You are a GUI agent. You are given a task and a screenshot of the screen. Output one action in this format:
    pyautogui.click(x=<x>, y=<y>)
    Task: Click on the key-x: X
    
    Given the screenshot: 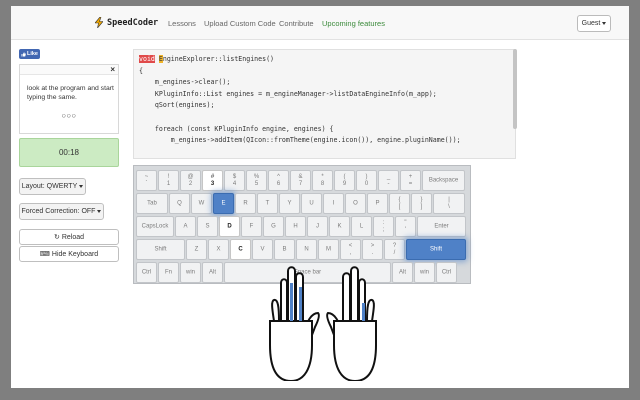 What is the action you would take?
    pyautogui.click(x=218, y=249)
    